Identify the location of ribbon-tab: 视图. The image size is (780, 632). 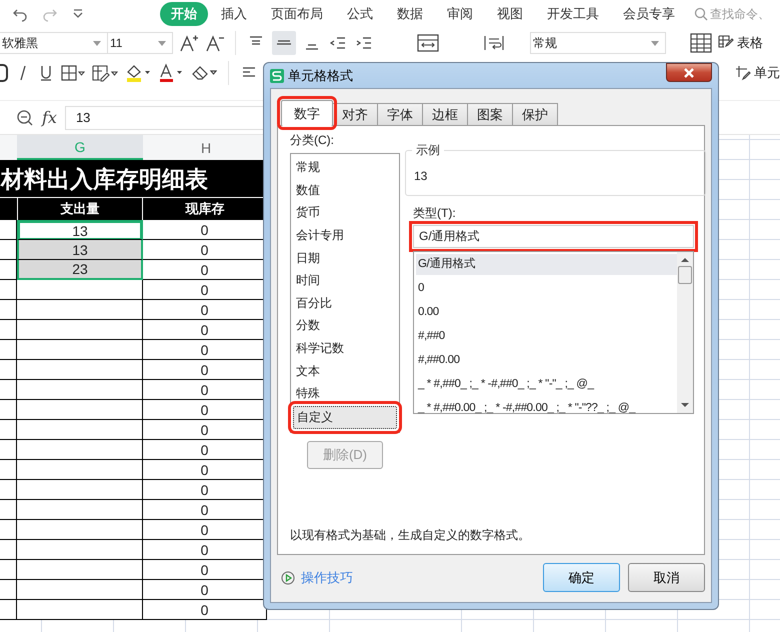
(510, 14).